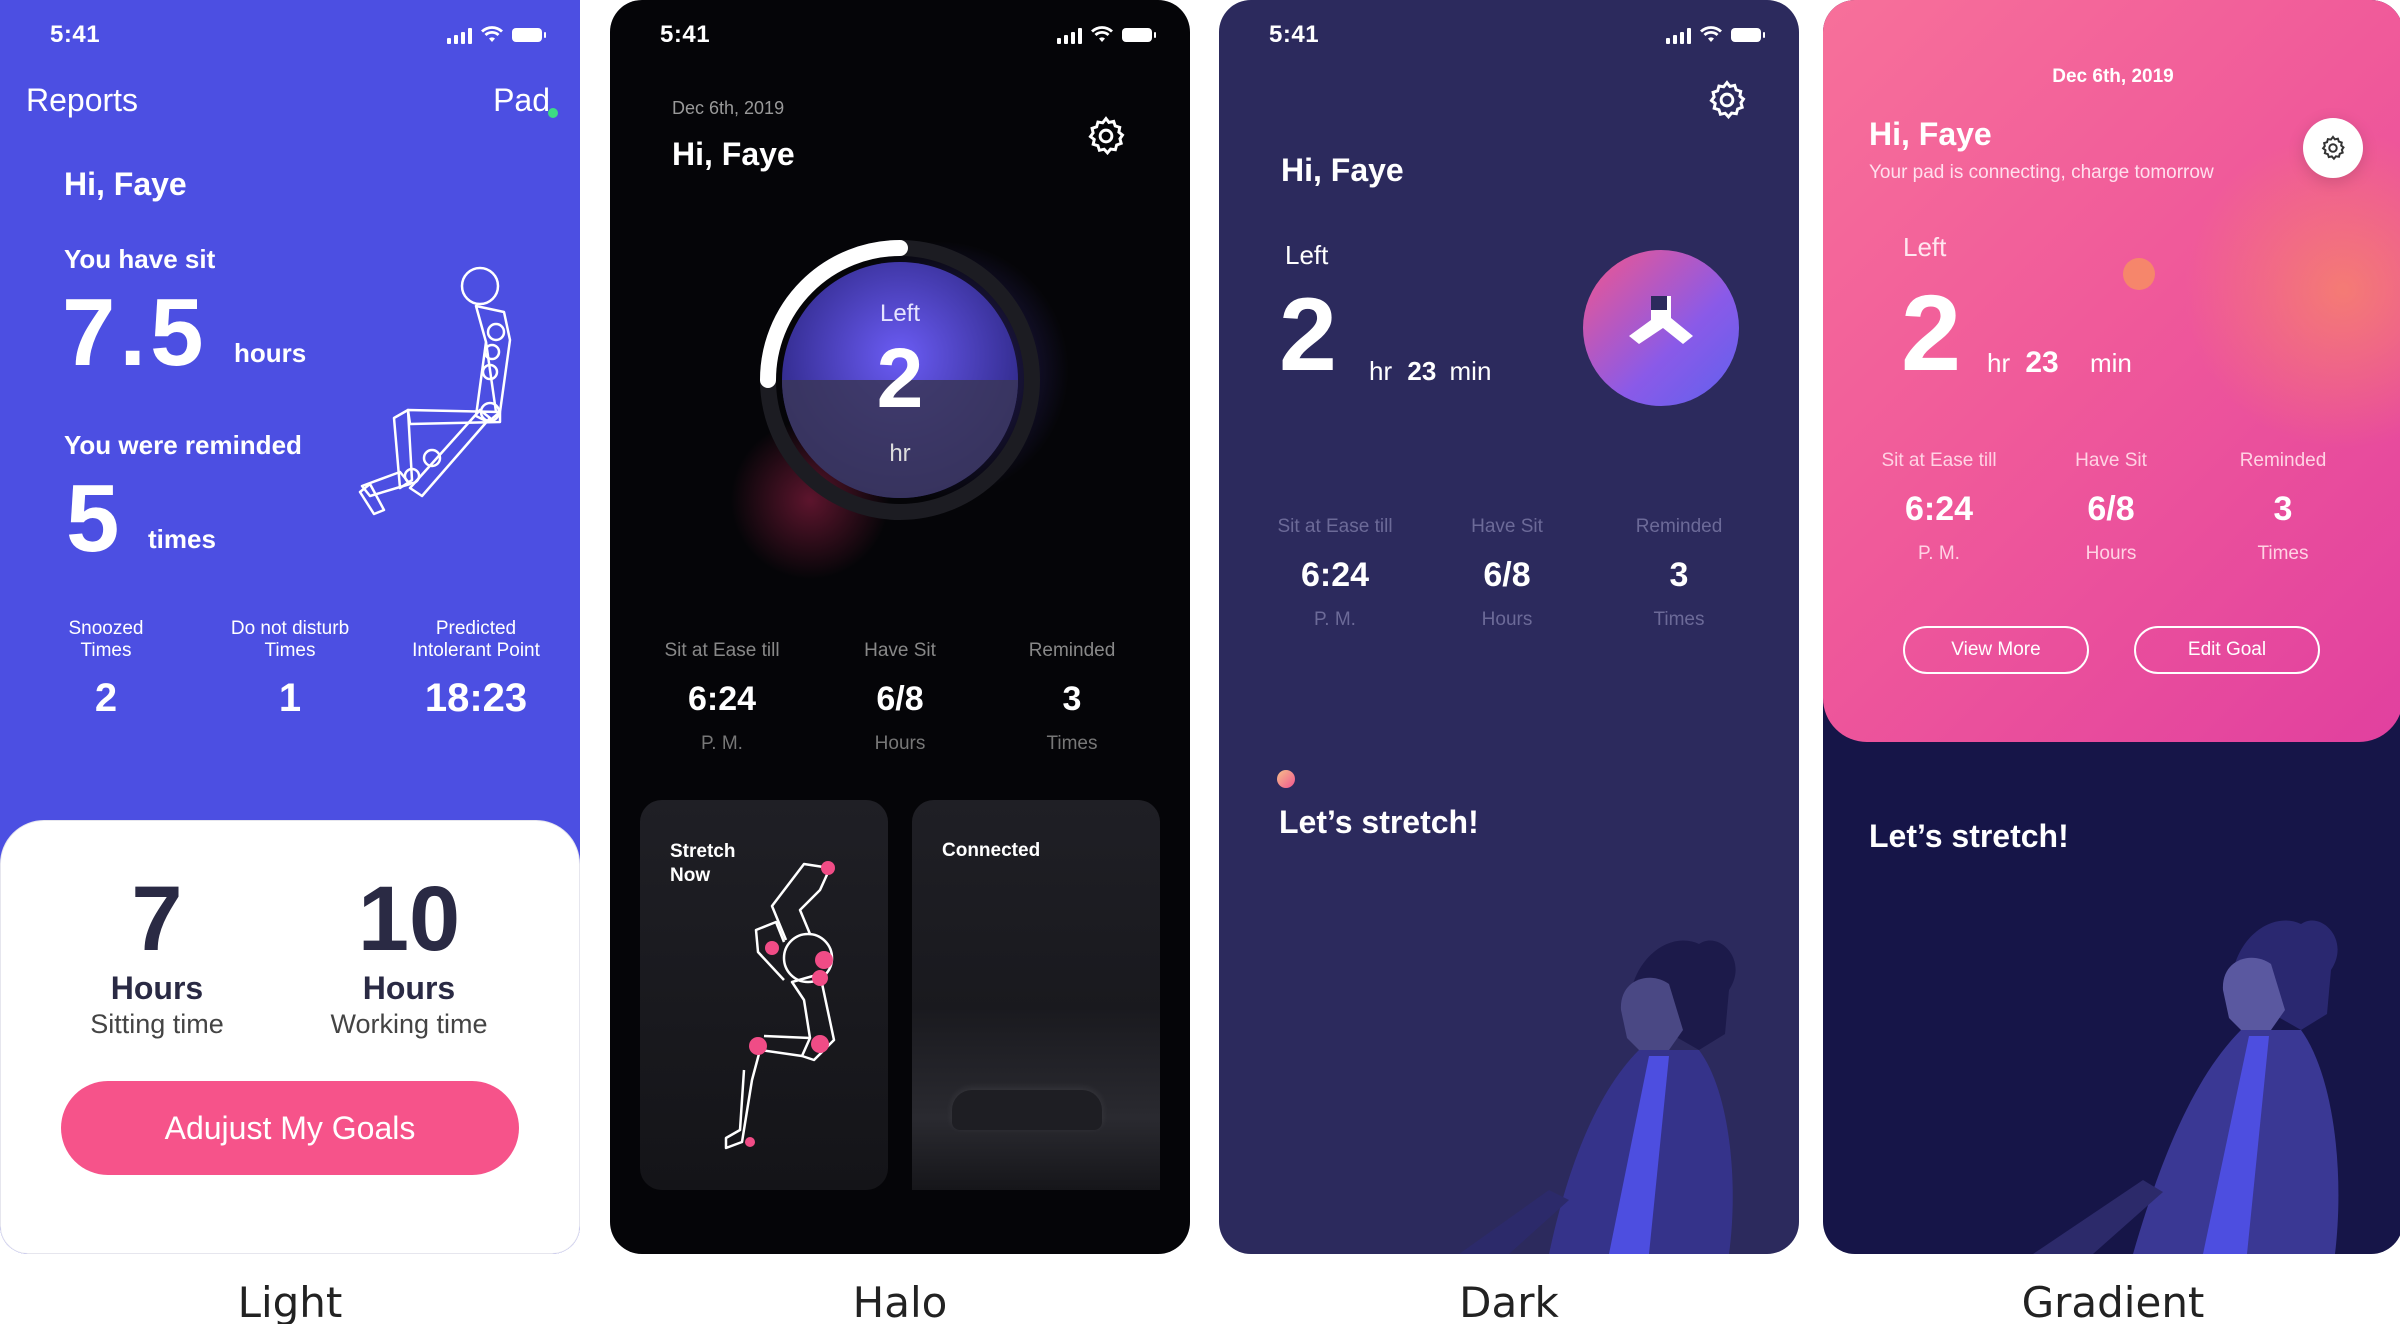 This screenshot has width=2400, height=1324. I want to click on caption-halo: Halo, so click(900, 1301).